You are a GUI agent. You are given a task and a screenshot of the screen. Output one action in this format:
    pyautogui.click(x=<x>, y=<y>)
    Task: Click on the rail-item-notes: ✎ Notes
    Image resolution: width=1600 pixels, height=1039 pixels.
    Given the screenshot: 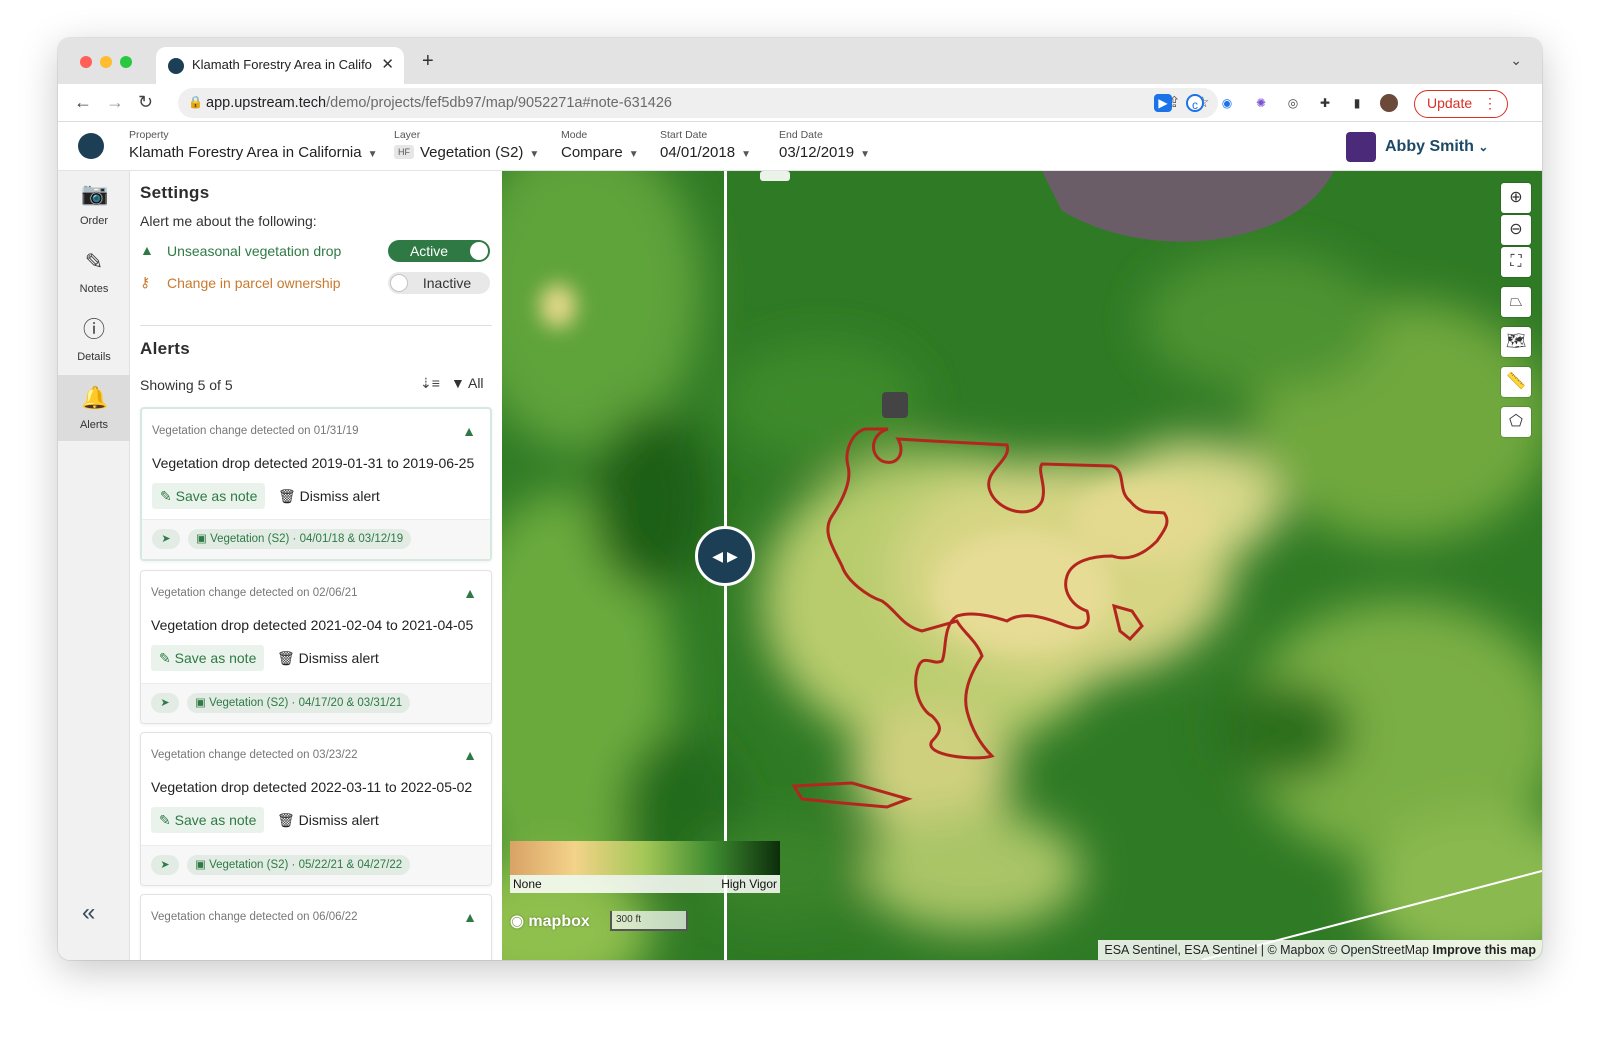 What is the action you would take?
    pyautogui.click(x=94, y=272)
    